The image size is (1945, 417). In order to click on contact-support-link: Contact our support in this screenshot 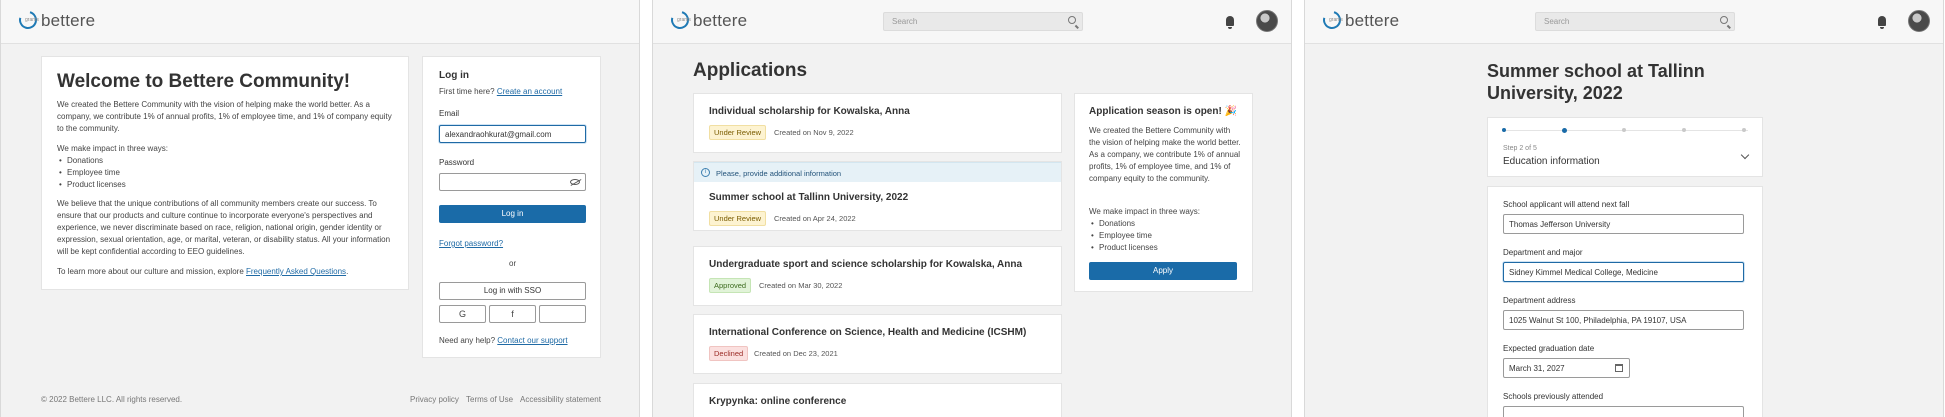, I will do `click(532, 340)`.